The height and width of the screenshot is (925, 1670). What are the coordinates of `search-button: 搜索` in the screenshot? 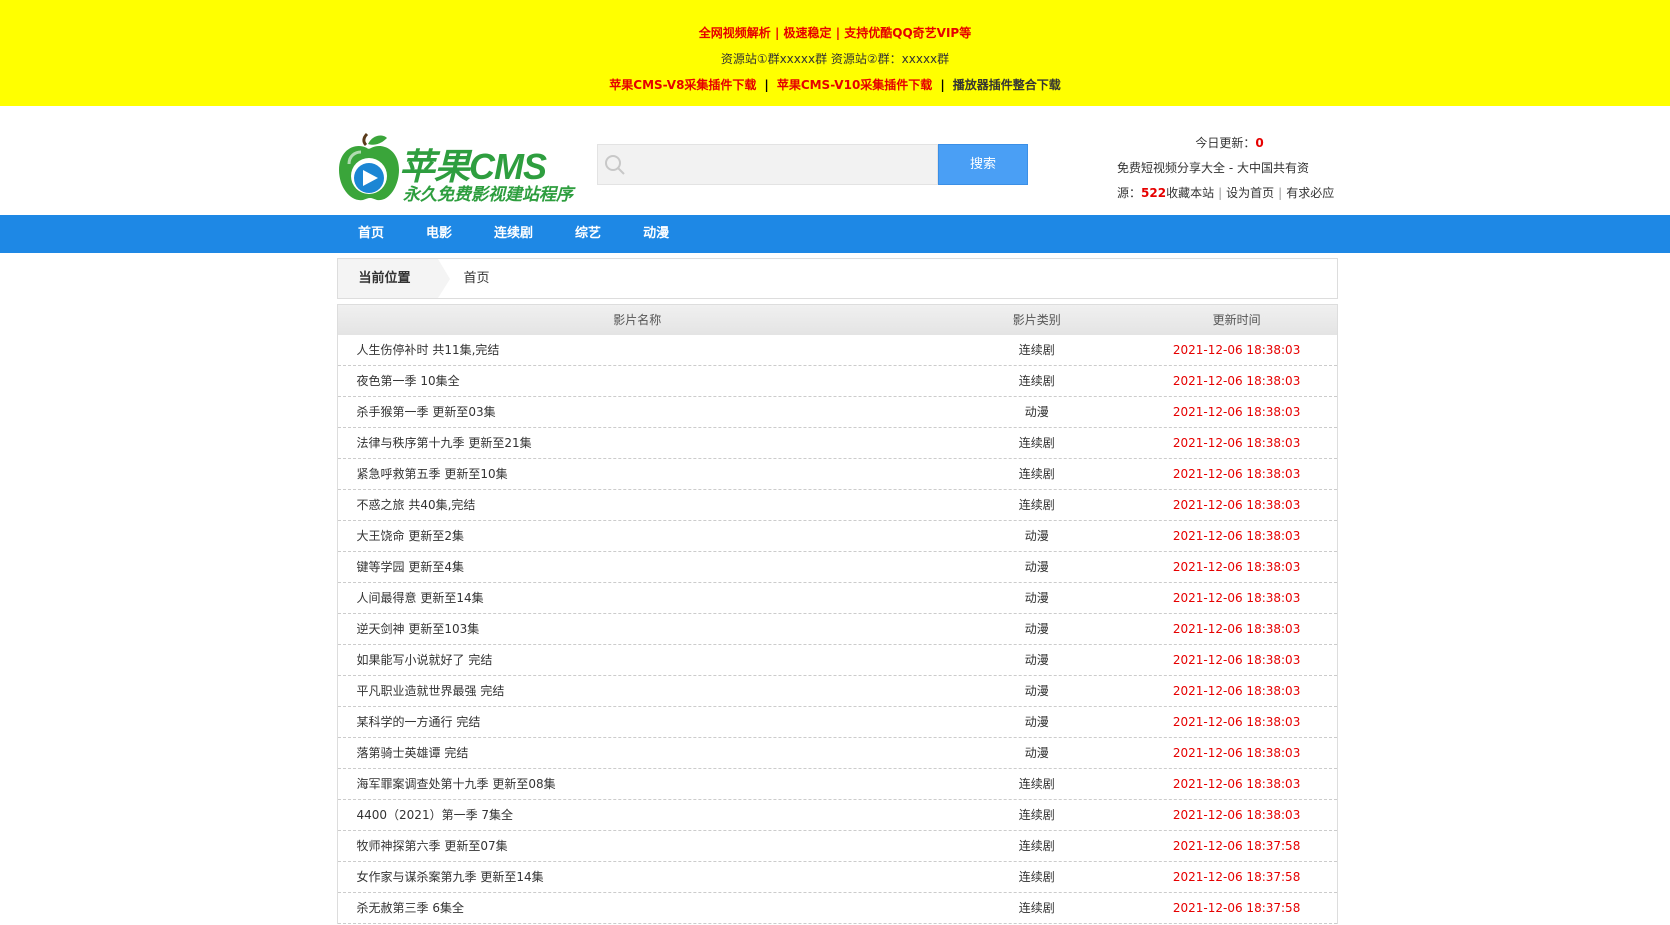 It's located at (983, 164).